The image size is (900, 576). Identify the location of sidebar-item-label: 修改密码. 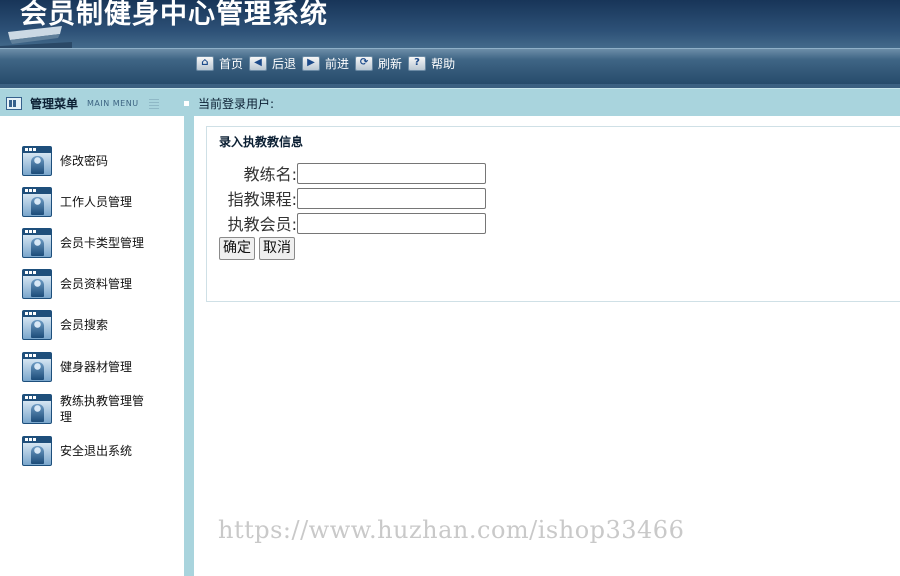
(84, 161).